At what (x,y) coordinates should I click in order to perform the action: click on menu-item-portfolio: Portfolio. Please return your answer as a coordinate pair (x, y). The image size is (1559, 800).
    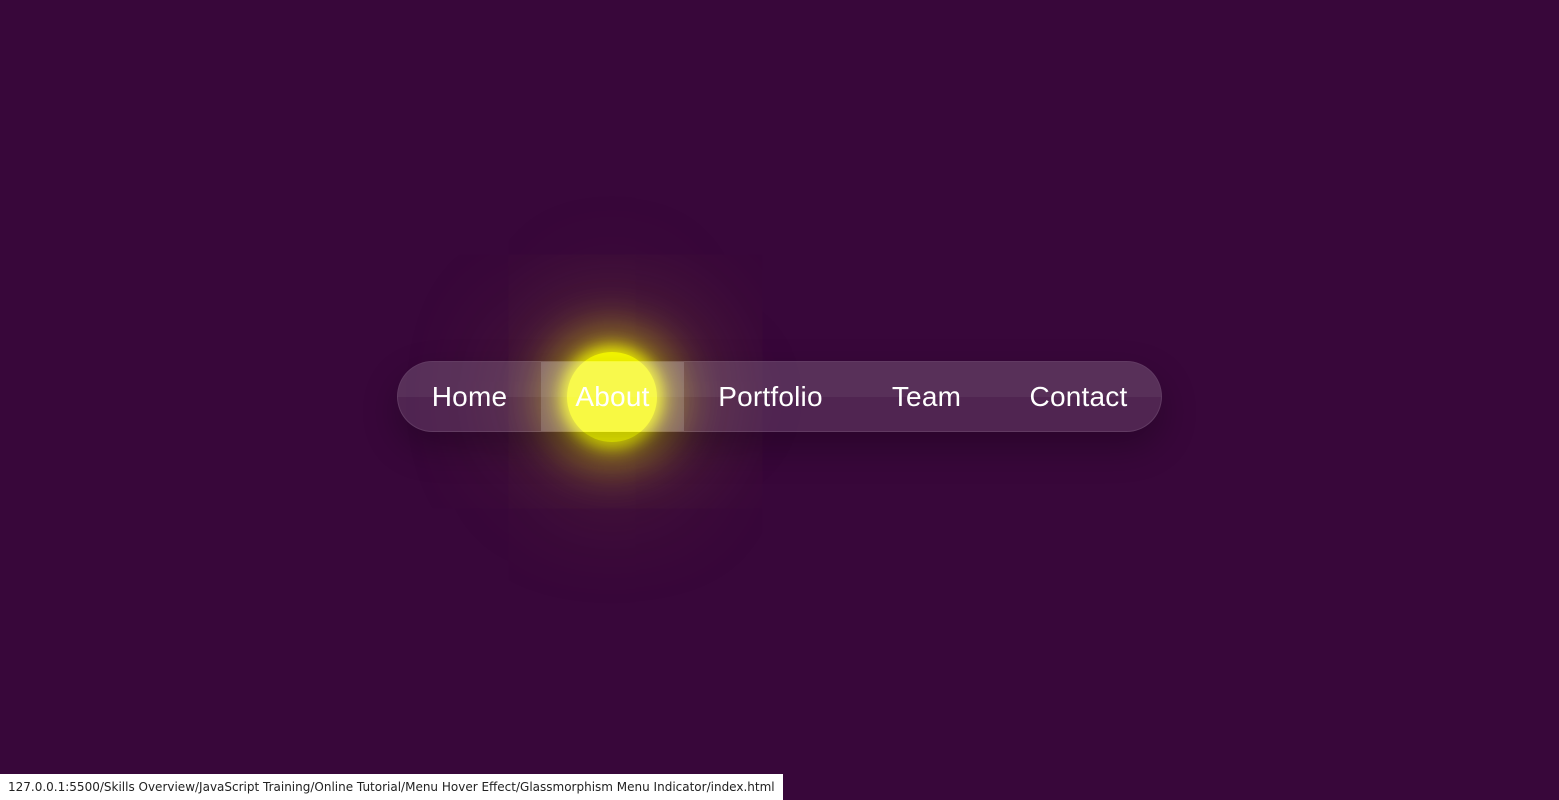
    Looking at the image, I should click on (770, 396).